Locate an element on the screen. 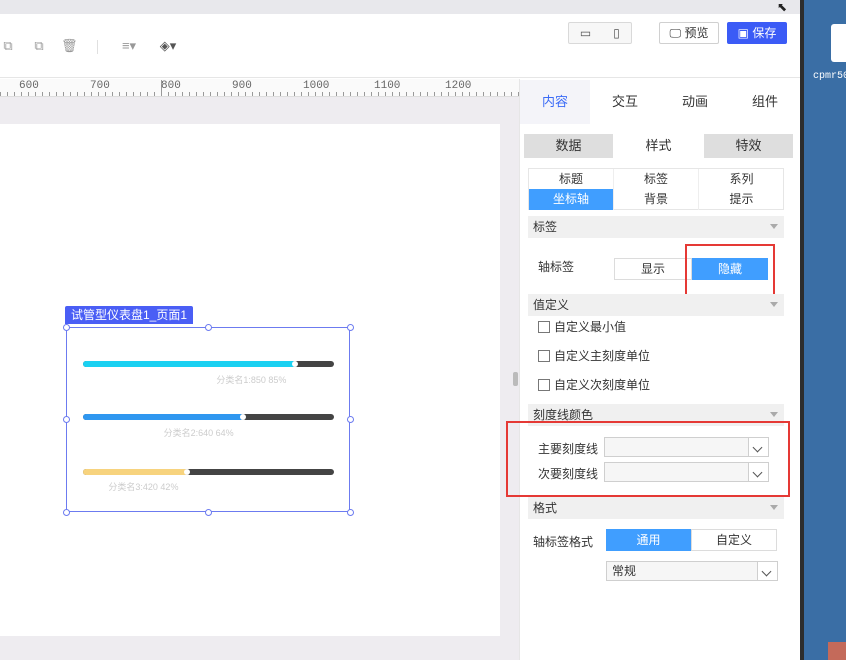  sub-tabs: 数据 样式 特效 is located at coordinates (658, 146).